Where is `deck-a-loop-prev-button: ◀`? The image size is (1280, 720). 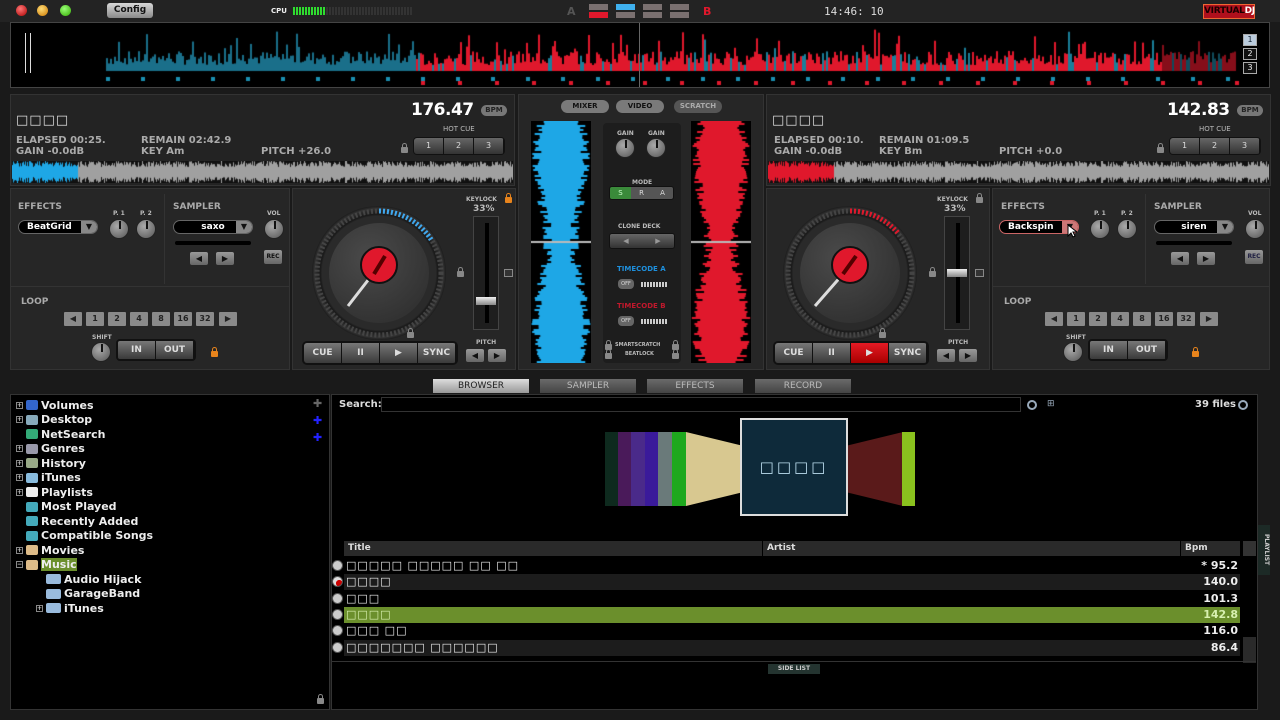 deck-a-loop-prev-button: ◀ is located at coordinates (73, 319).